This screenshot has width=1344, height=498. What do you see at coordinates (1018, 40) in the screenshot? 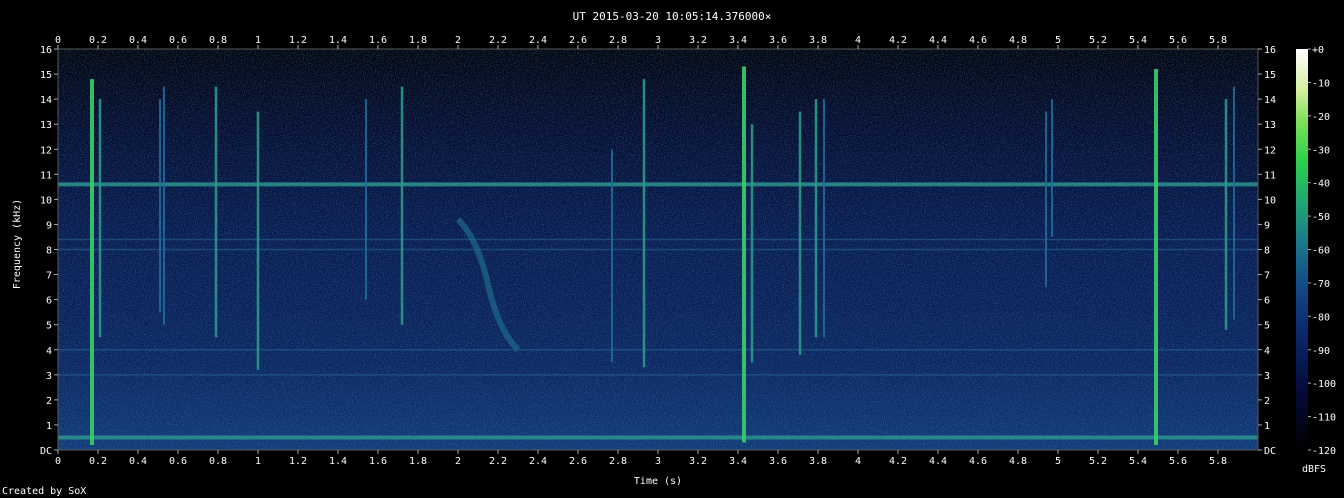
I see `x-tick-top-label: 4.8` at bounding box center [1018, 40].